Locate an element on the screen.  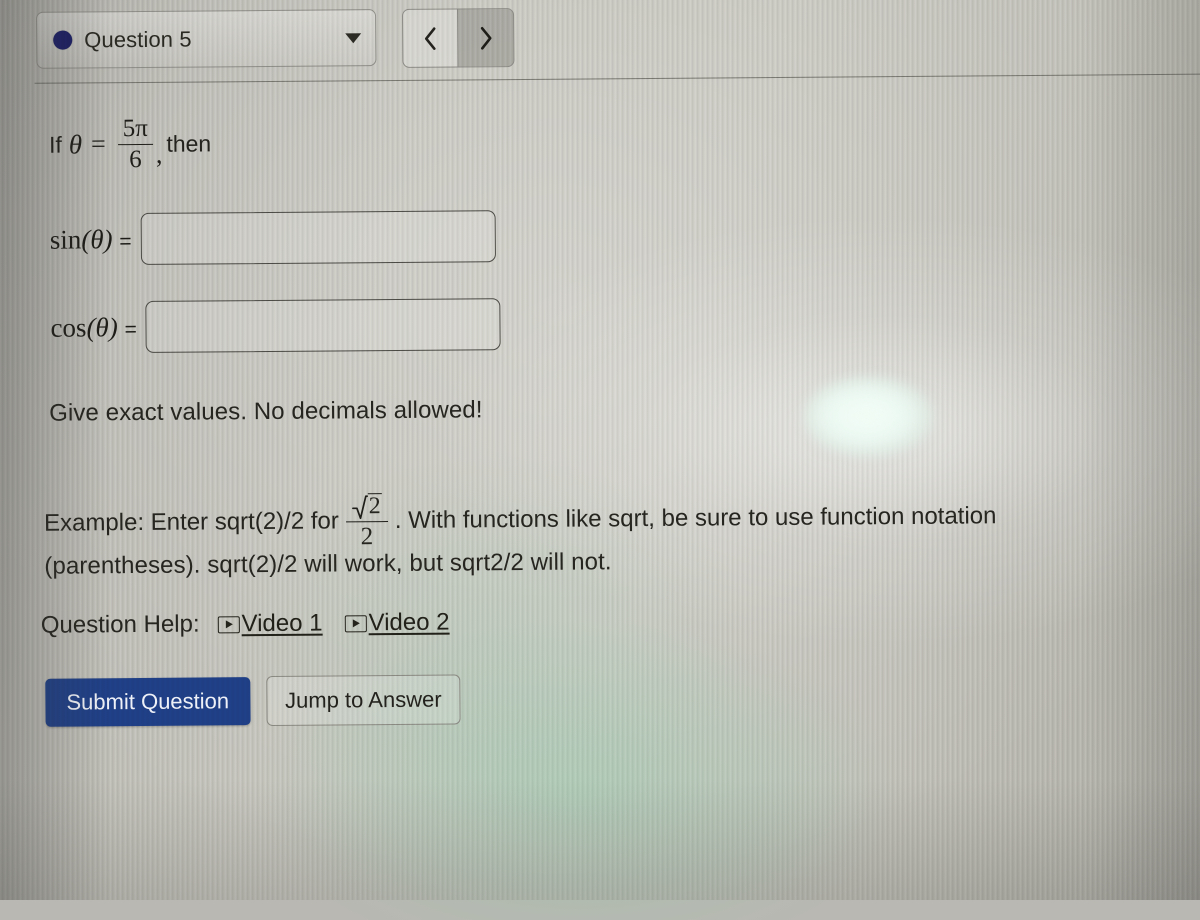
prompt-then-text: then is located at coordinates (189, 143).